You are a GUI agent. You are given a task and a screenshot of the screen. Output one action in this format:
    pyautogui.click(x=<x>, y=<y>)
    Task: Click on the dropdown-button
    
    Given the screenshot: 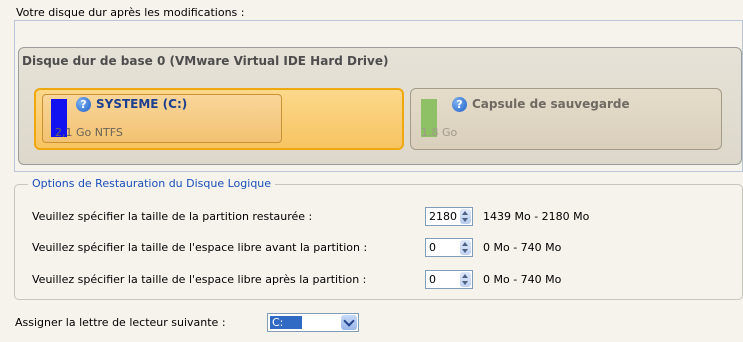 What is the action you would take?
    pyautogui.click(x=349, y=322)
    